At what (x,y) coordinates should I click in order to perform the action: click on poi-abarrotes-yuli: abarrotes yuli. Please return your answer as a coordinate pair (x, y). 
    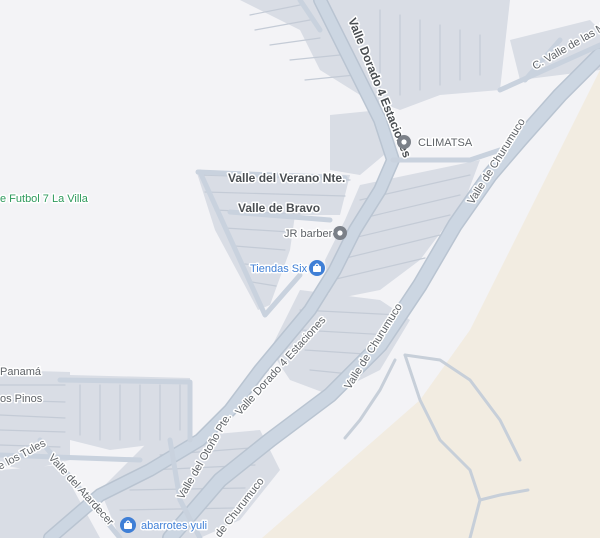
    Looking at the image, I should click on (164, 525).